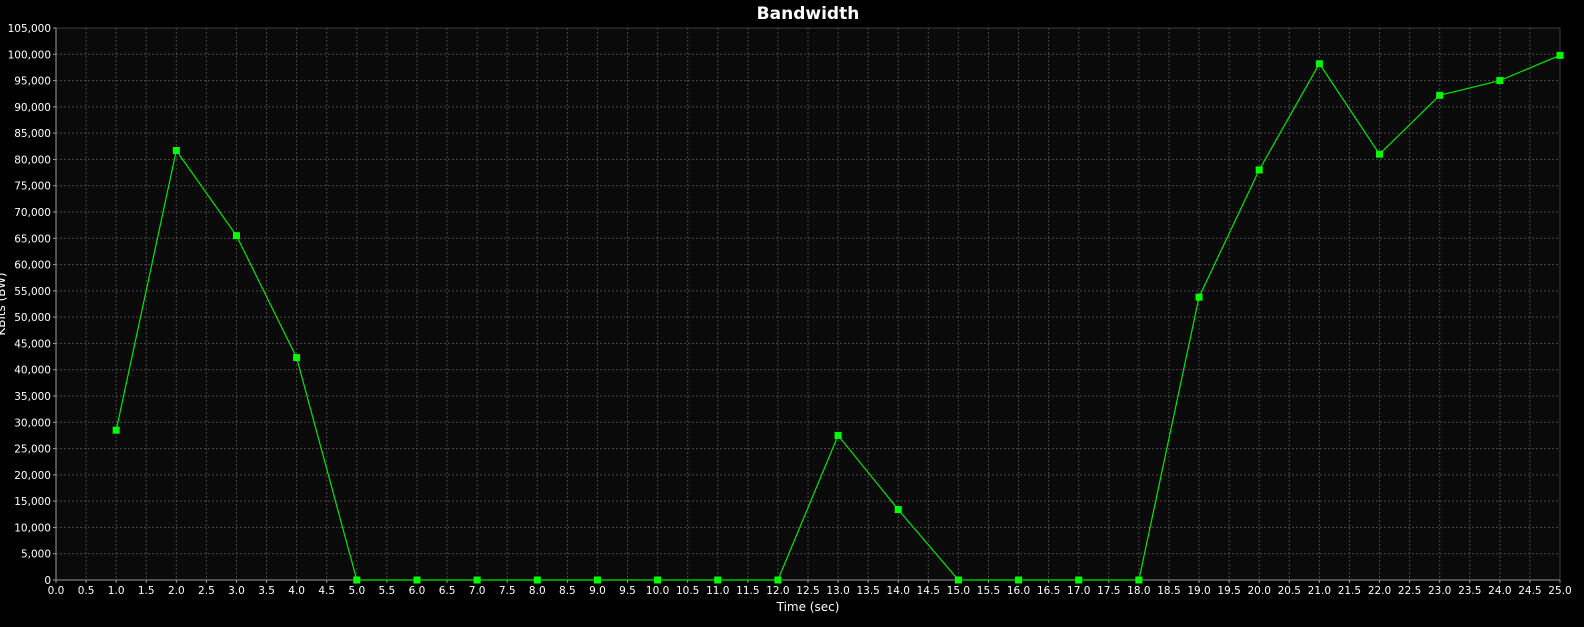 This screenshot has height=627, width=1584. Describe the element at coordinates (537, 591) in the screenshot. I see `x-tick-label: 8.0` at that location.